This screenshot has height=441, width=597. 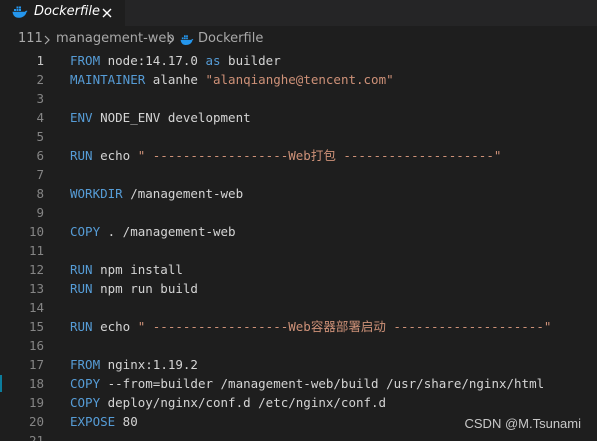 What do you see at coordinates (30, 38) in the screenshot?
I see `breadcrumb-item-folder-111: 111` at bounding box center [30, 38].